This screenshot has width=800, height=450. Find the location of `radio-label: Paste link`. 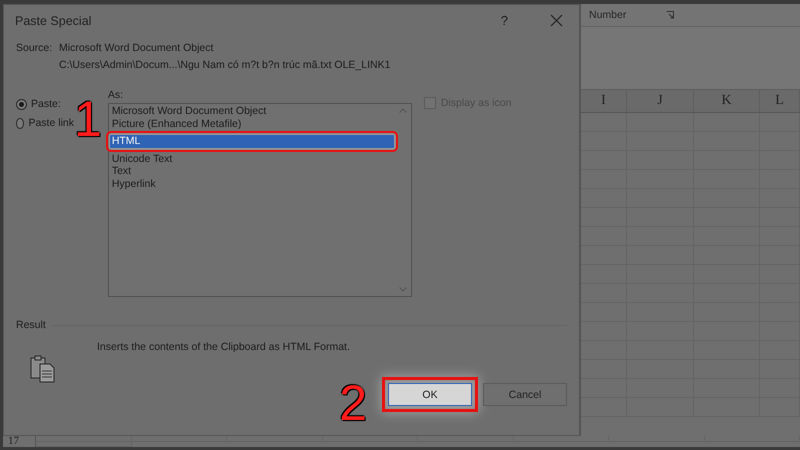

radio-label: Paste link is located at coordinates (51, 123).